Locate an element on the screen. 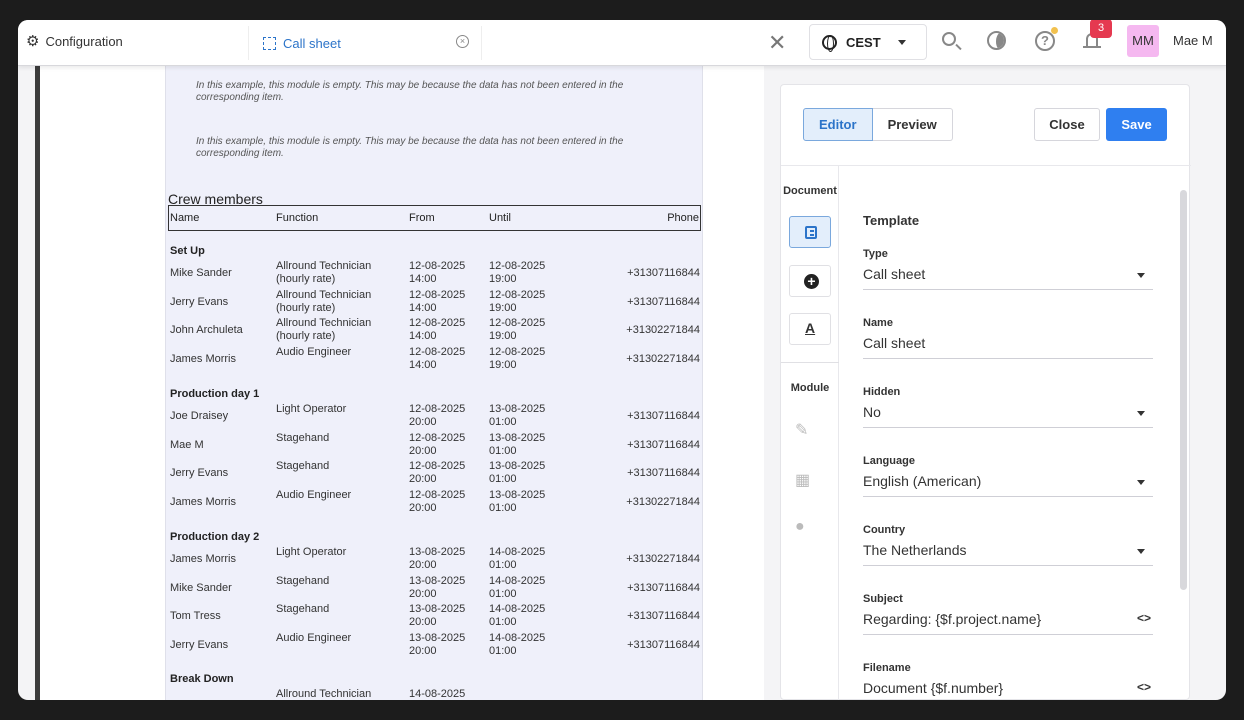 This screenshot has height=720, width=1244. configuration-menu: ⚙ Configuration is located at coordinates (74, 41).